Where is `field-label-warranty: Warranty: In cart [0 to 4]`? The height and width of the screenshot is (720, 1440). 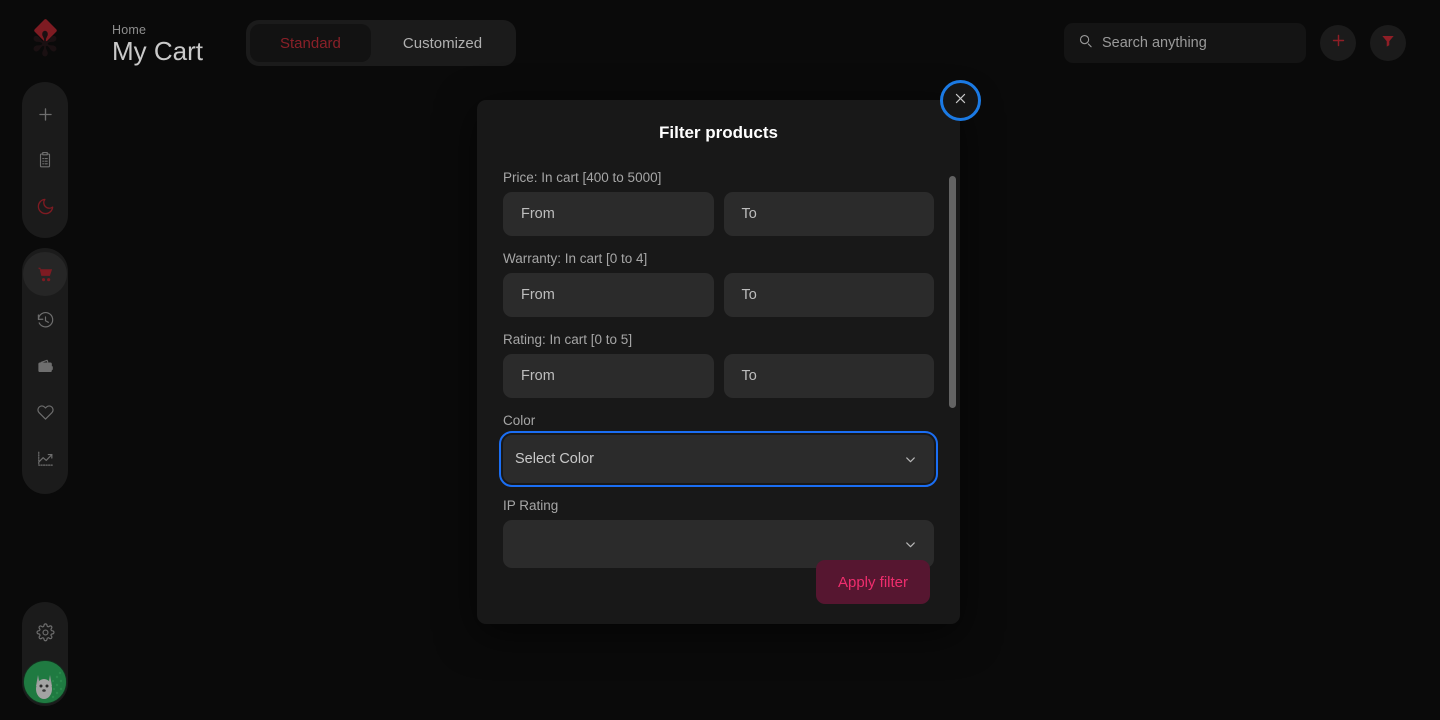
field-label-warranty: Warranty: In cart [0 to 4] is located at coordinates (575, 258).